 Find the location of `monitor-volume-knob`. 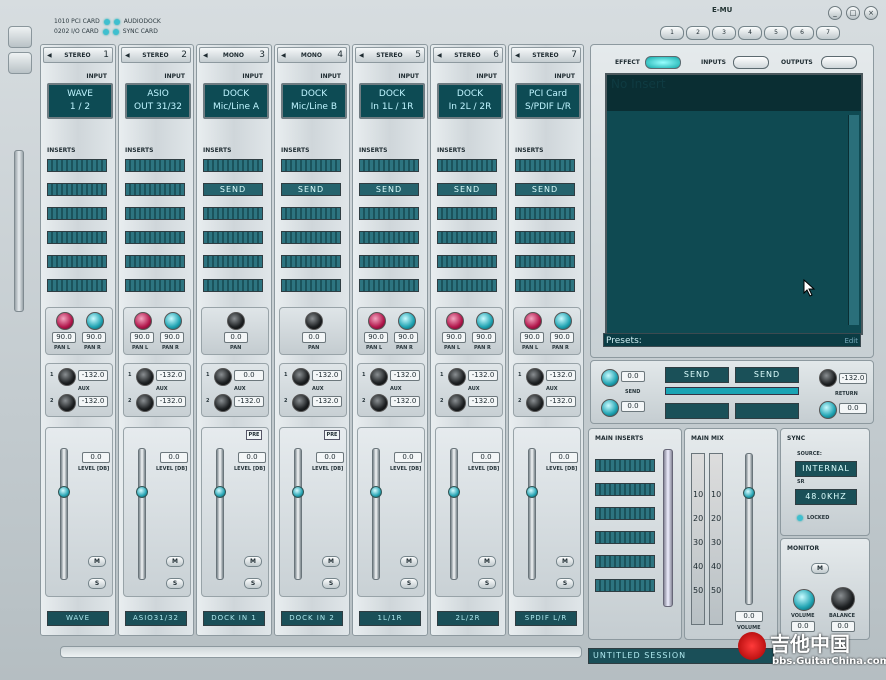

monitor-volume-knob is located at coordinates (804, 600).